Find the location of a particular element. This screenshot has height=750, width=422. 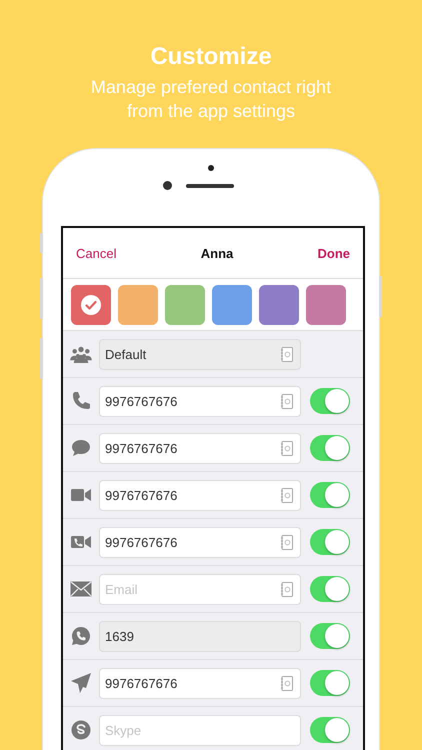

input-field: Email is located at coordinates (200, 589).